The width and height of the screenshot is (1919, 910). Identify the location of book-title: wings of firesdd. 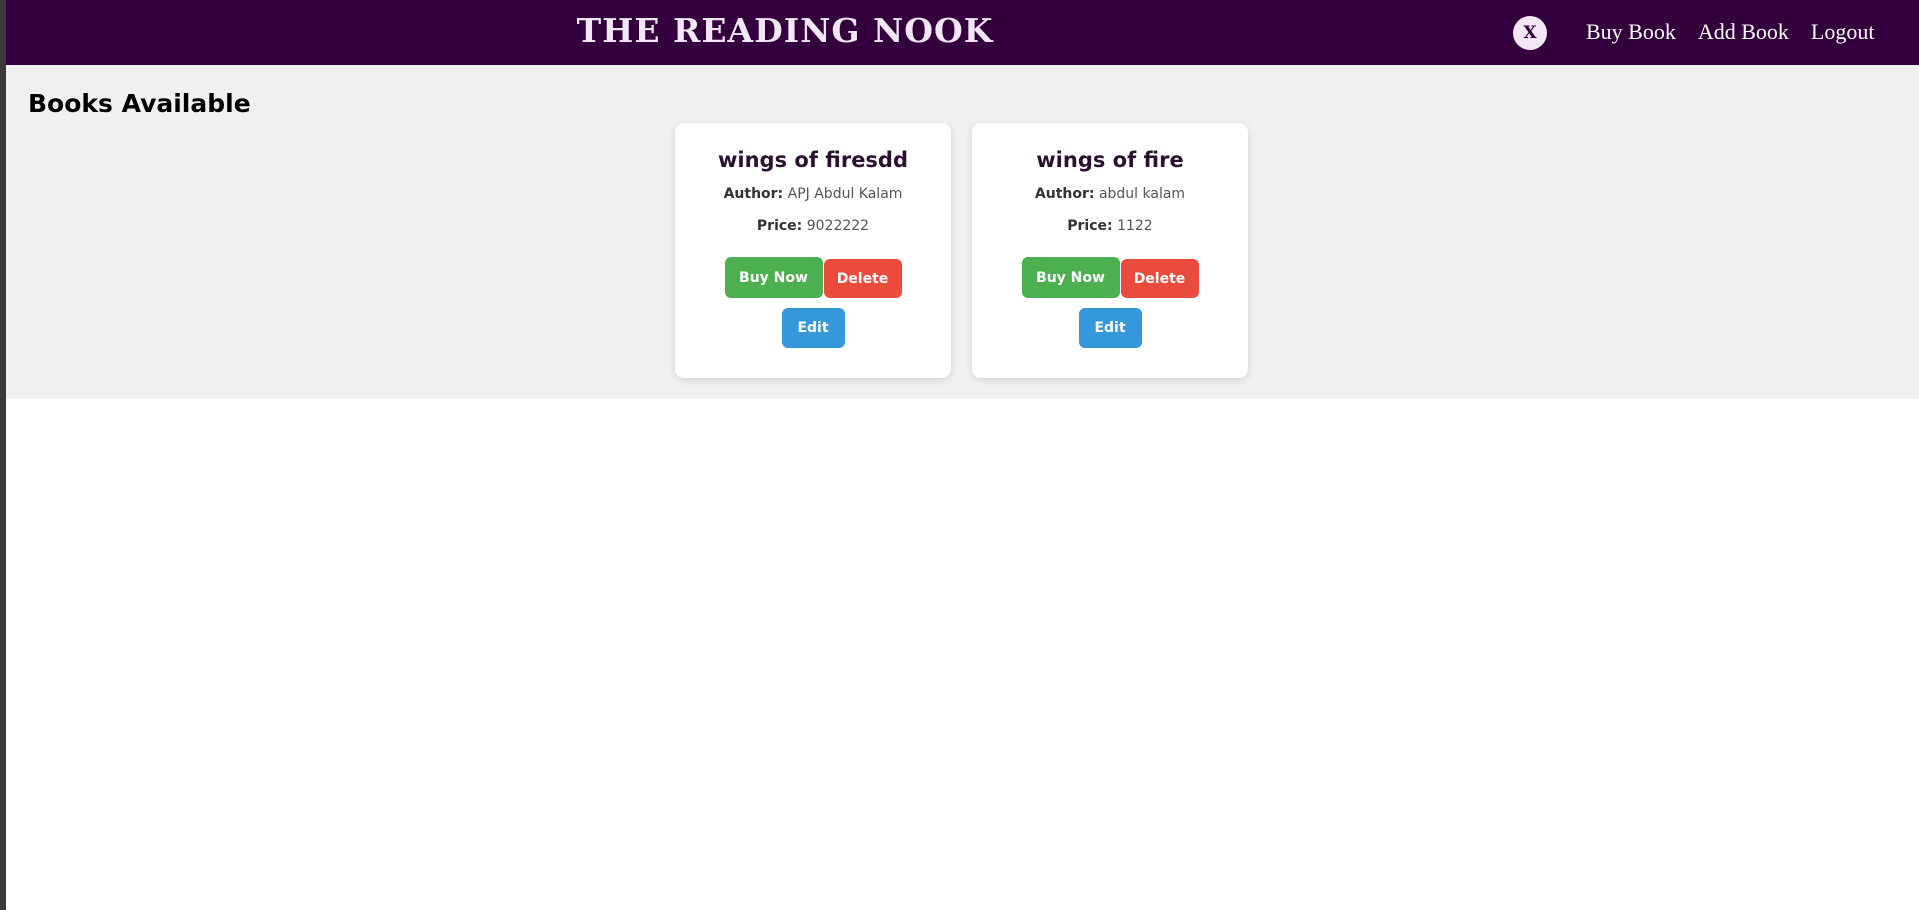
(813, 160).